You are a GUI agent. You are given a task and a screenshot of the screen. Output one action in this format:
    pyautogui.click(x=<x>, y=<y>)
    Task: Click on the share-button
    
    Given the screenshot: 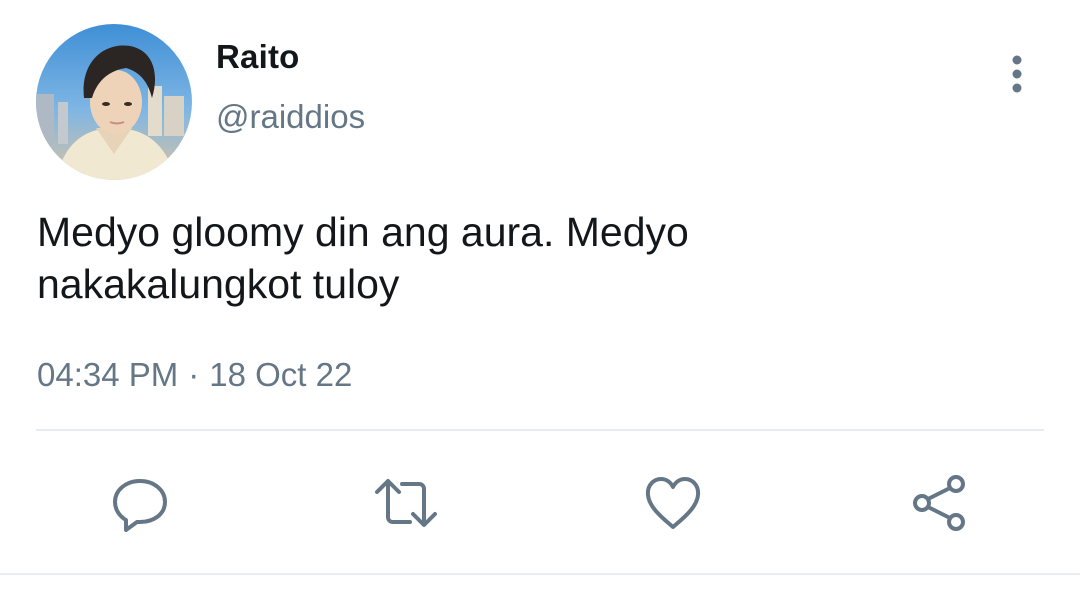 What is the action you would take?
    pyautogui.click(x=939, y=503)
    